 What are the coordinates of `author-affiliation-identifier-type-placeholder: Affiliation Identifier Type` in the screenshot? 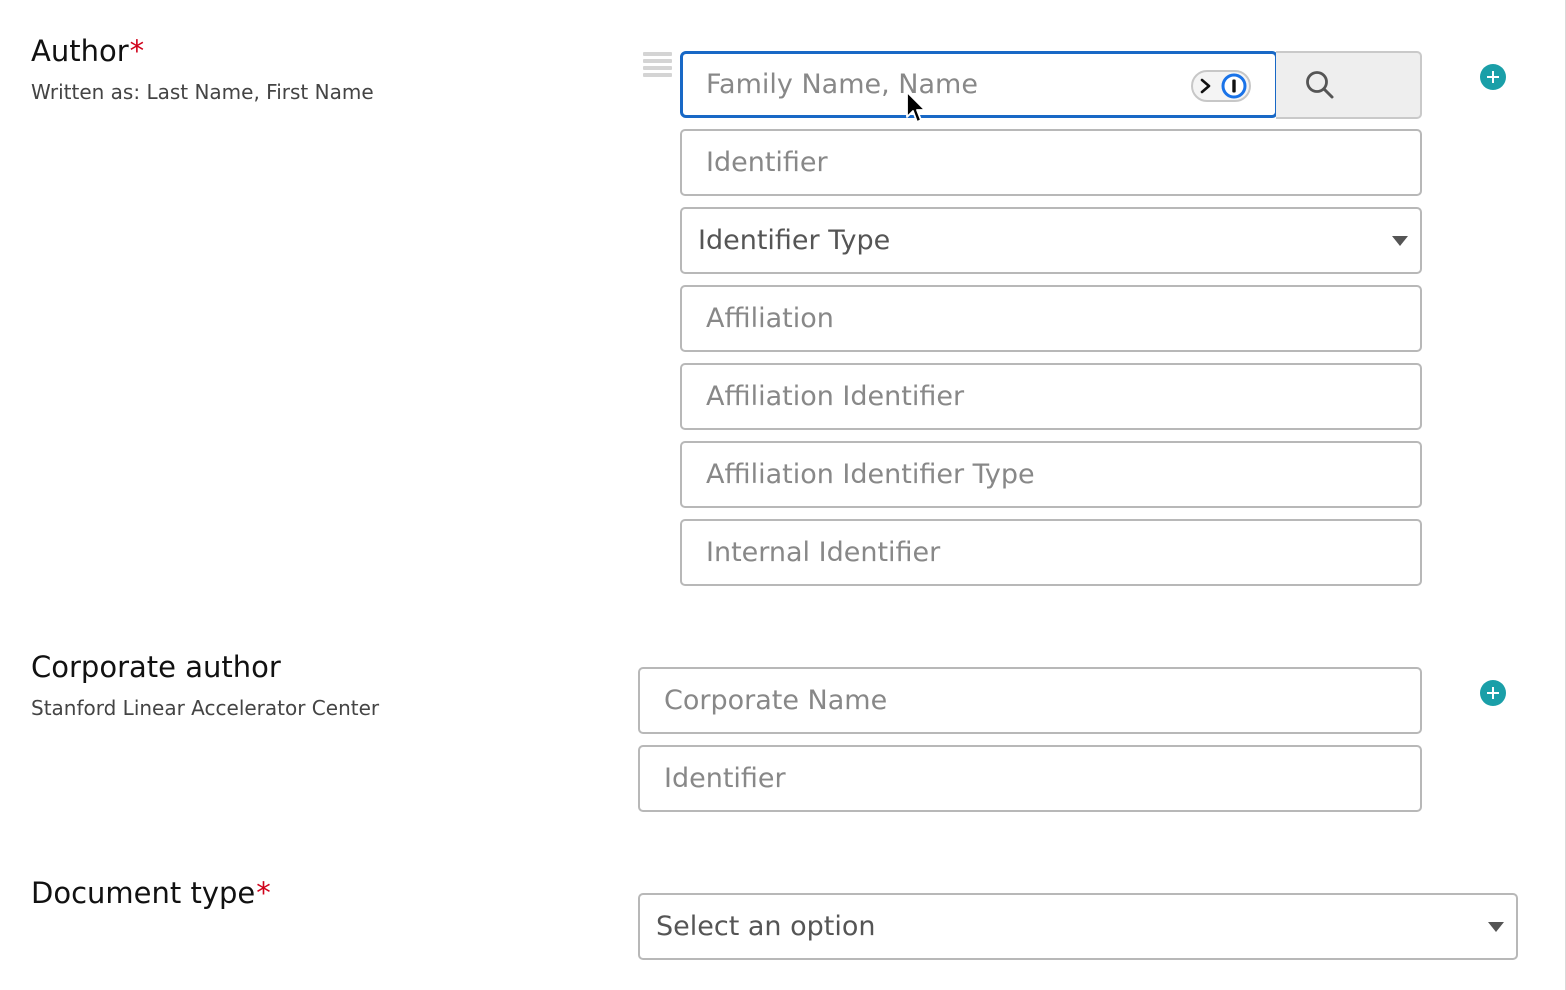 It's located at (870, 474).